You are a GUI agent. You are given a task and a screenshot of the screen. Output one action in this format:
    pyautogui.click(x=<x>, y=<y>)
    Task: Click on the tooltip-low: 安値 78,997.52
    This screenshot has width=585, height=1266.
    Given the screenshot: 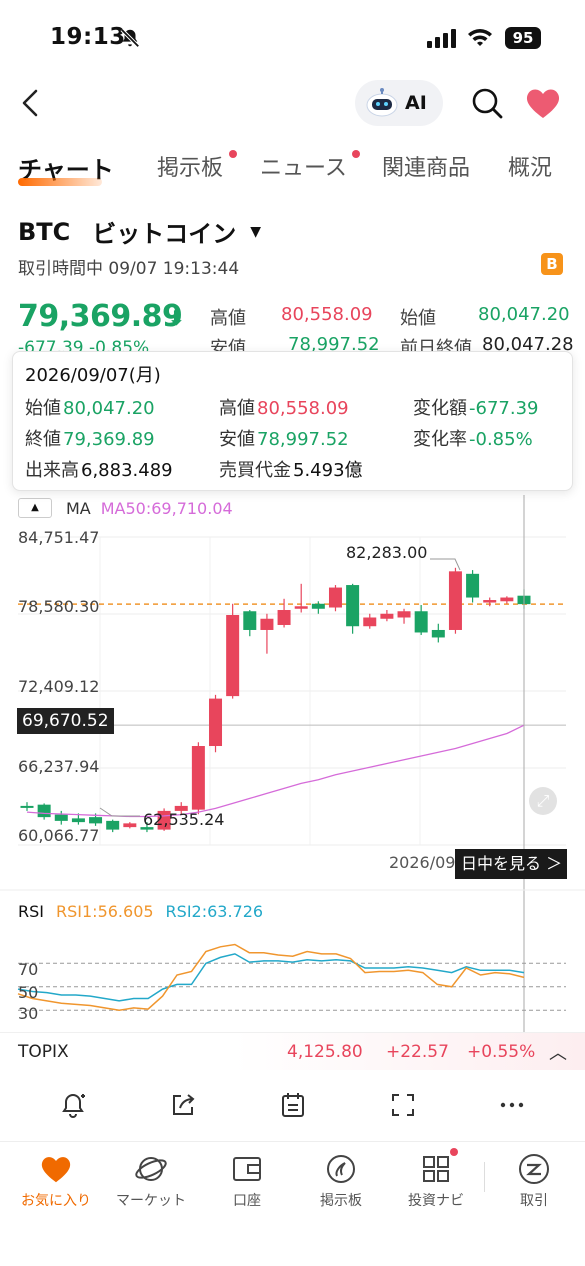 What is the action you would take?
    pyautogui.click(x=284, y=439)
    